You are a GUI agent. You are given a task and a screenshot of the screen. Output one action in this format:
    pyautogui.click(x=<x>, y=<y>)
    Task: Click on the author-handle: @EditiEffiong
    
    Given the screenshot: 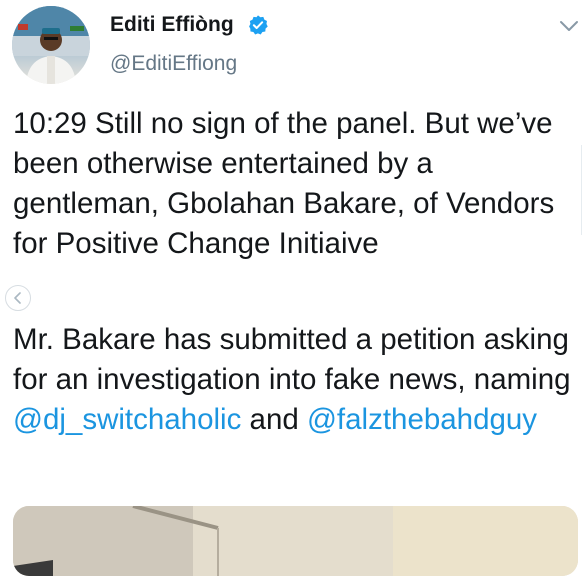 What is the action you would take?
    pyautogui.click(x=173, y=64)
    